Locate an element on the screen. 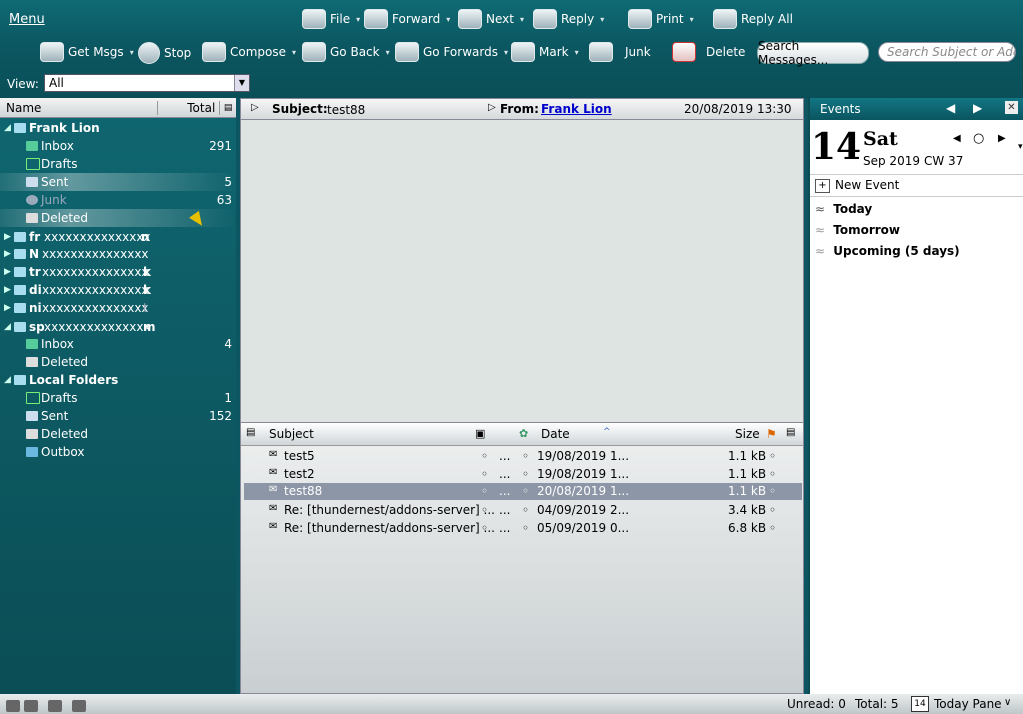 This screenshot has width=1023, height=714. menu-button: Menu is located at coordinates (27, 19).